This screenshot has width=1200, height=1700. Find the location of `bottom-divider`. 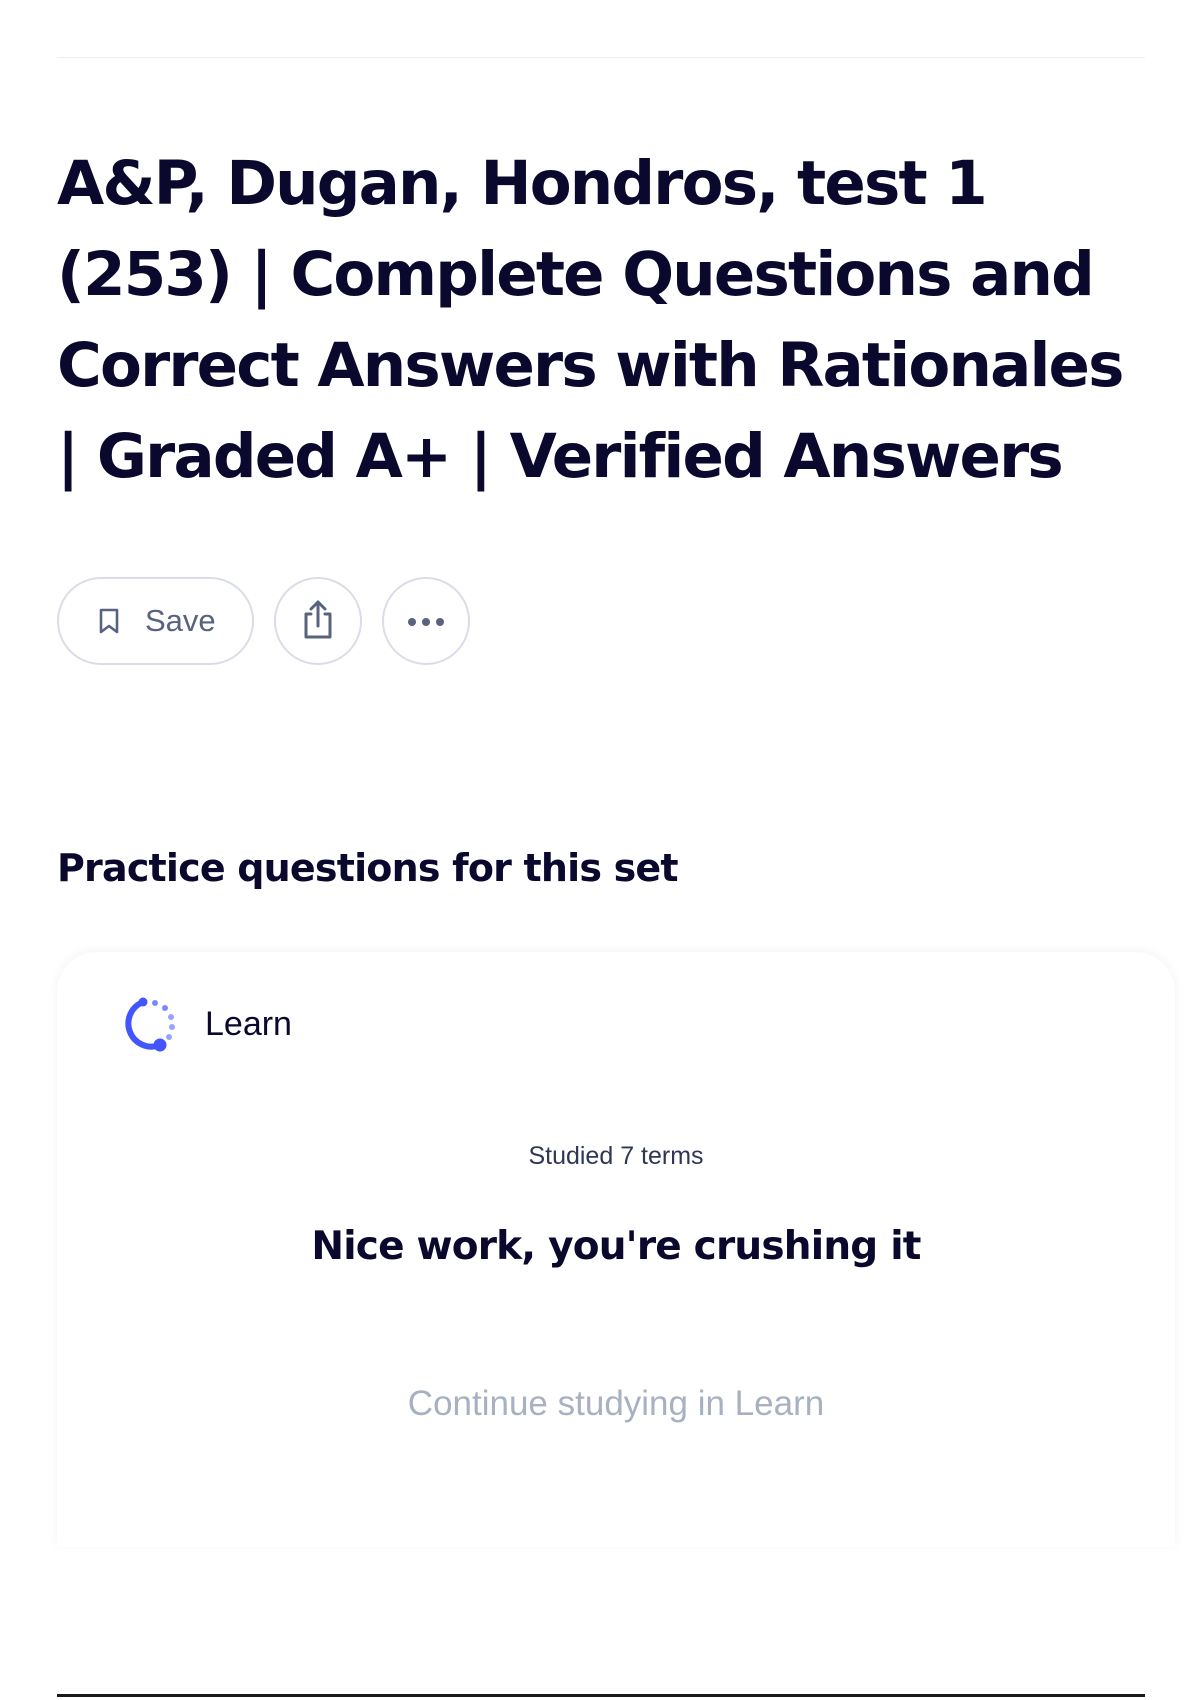

bottom-divider is located at coordinates (601, 1695).